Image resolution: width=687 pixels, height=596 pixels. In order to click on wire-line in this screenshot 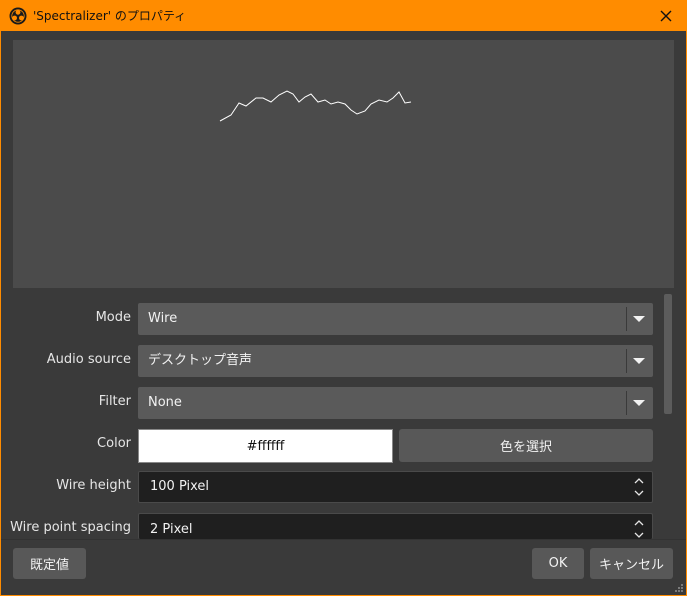, I will do `click(315, 106)`.